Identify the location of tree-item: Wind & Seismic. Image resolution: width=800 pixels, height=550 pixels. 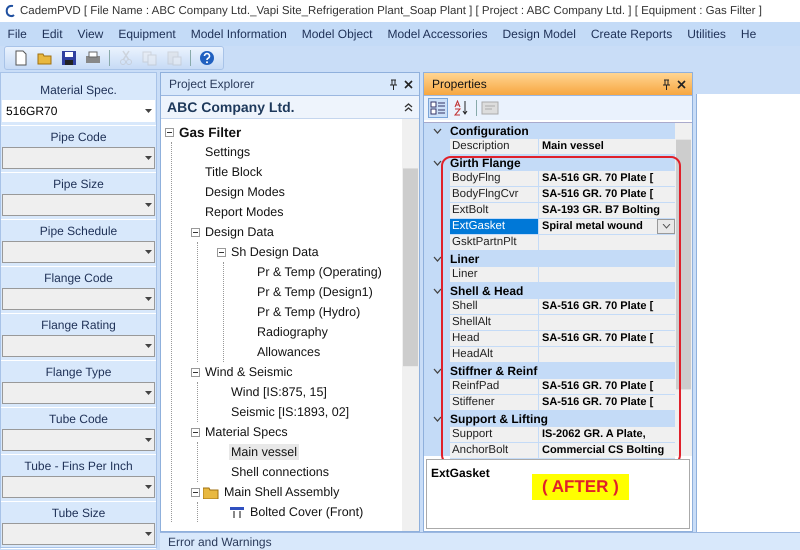
(249, 372).